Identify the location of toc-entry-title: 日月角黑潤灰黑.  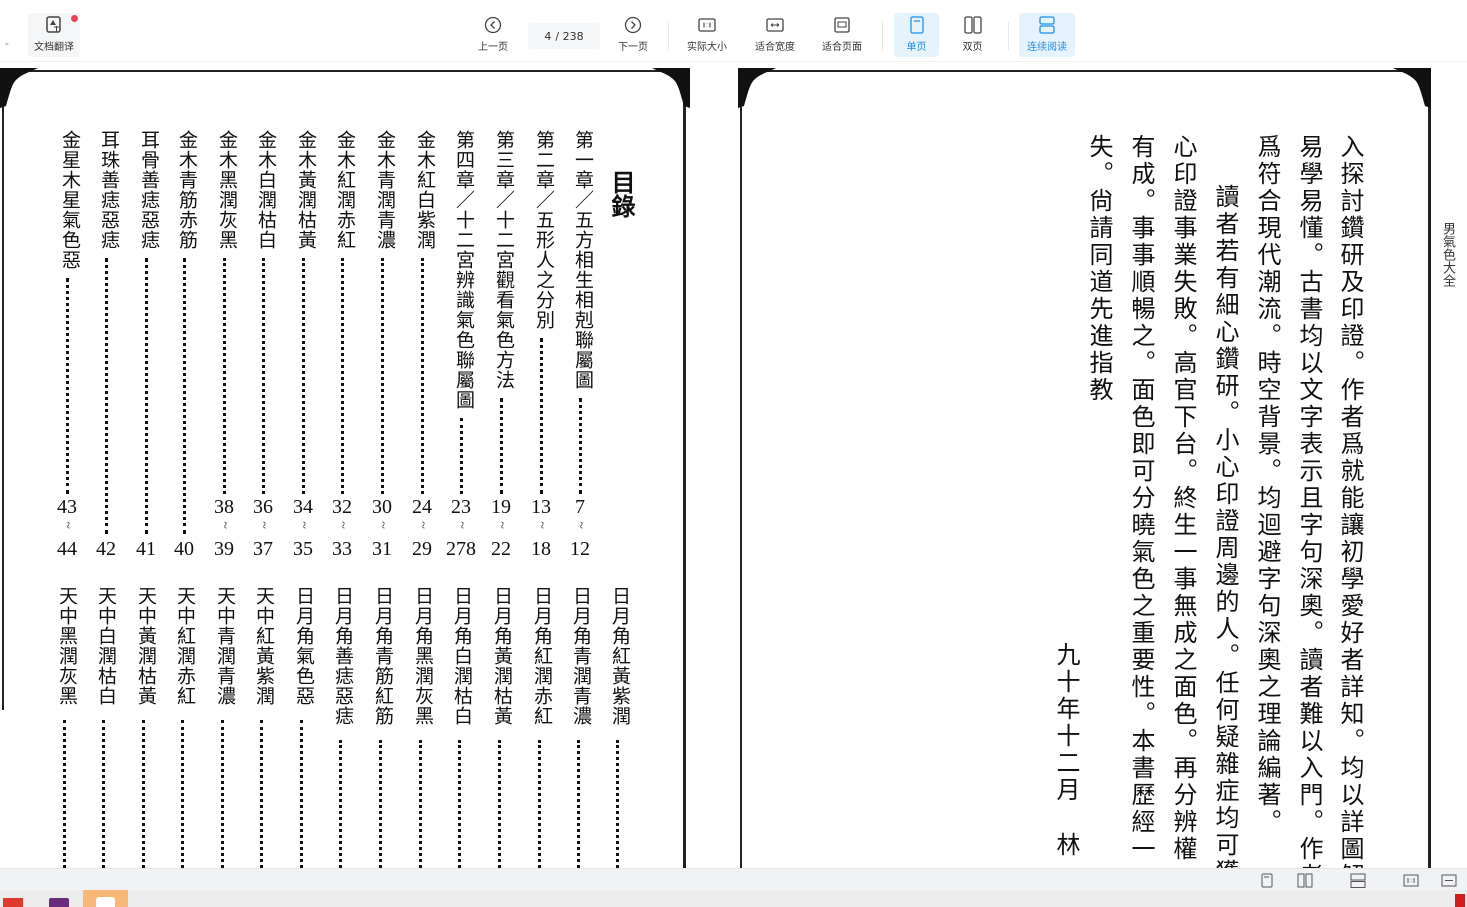
(423, 656).